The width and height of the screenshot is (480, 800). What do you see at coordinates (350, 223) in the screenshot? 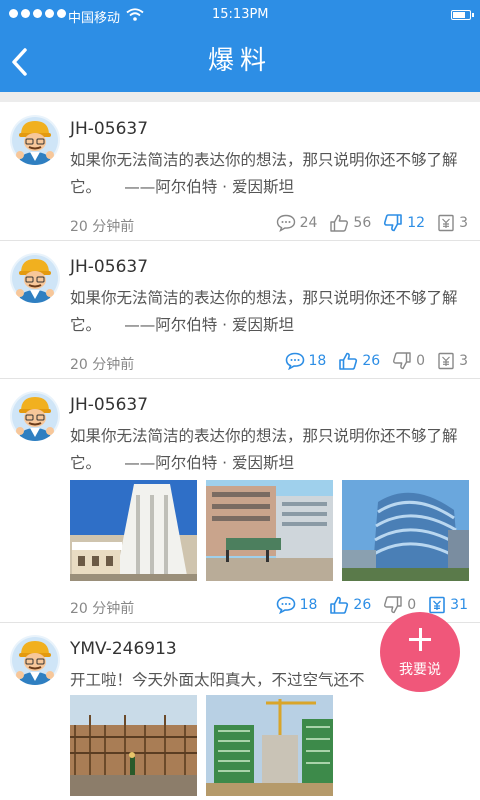
I see `like-button: 56` at bounding box center [350, 223].